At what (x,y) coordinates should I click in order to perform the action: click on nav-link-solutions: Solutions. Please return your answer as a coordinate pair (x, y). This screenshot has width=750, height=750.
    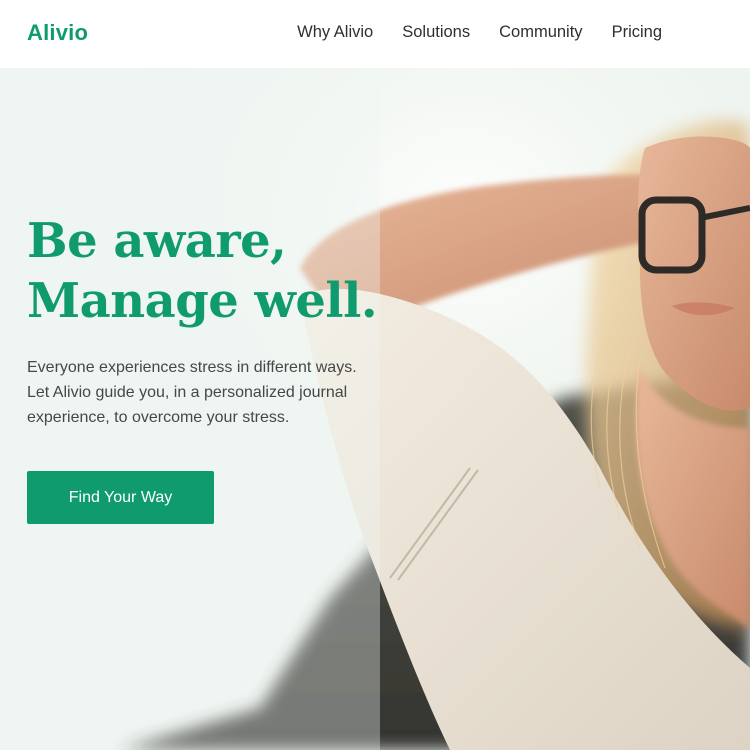
    Looking at the image, I should click on (436, 32).